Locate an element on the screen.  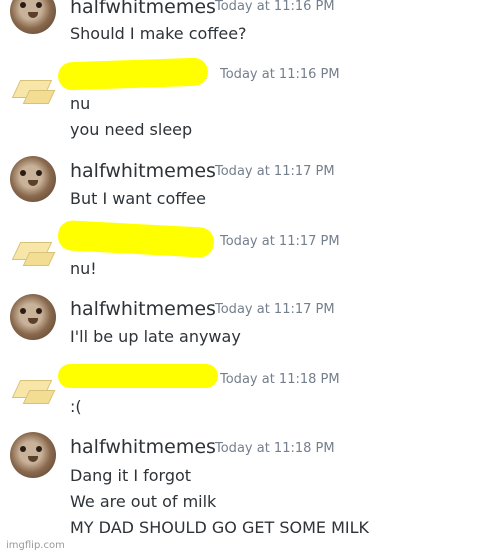
message-text: MY DAD SHOULD GO GET SOME MILK is located at coordinates (219, 527).